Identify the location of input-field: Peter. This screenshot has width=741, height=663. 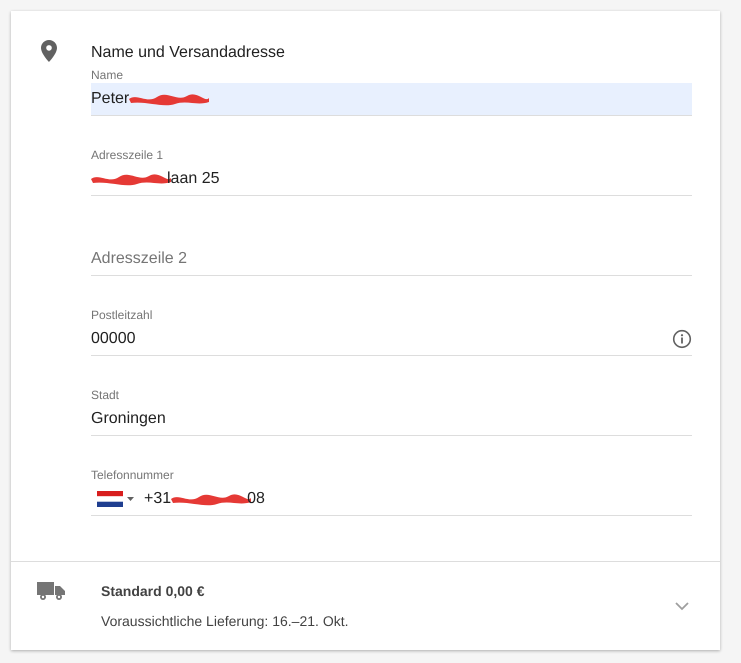
(391, 99).